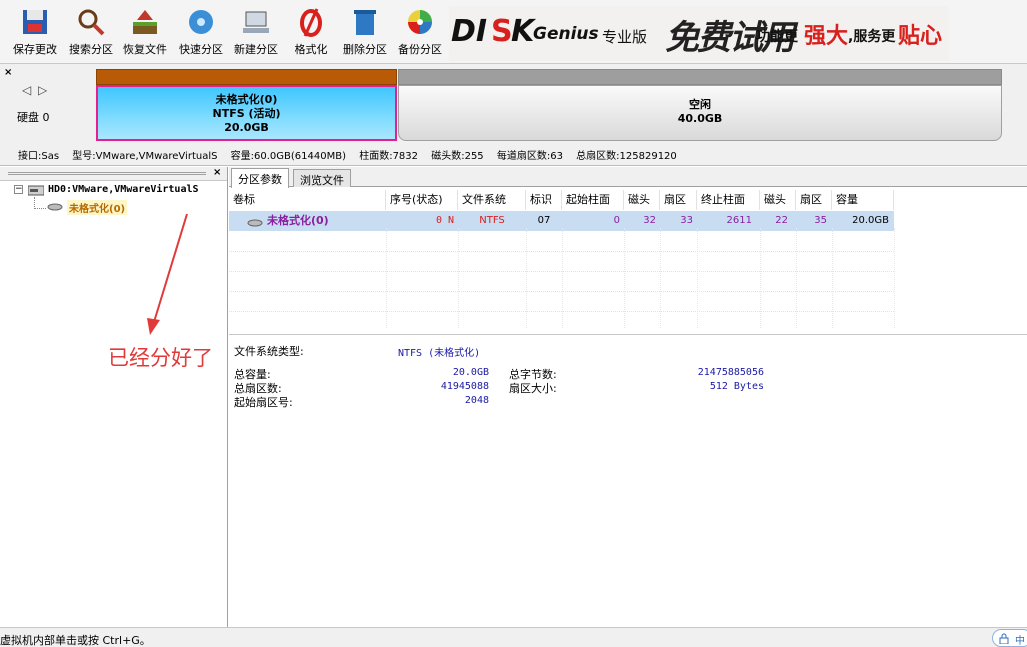 The height and width of the screenshot is (647, 1027). What do you see at coordinates (201, 49) in the screenshot?
I see `quick-partition-label: 快速分区` at bounding box center [201, 49].